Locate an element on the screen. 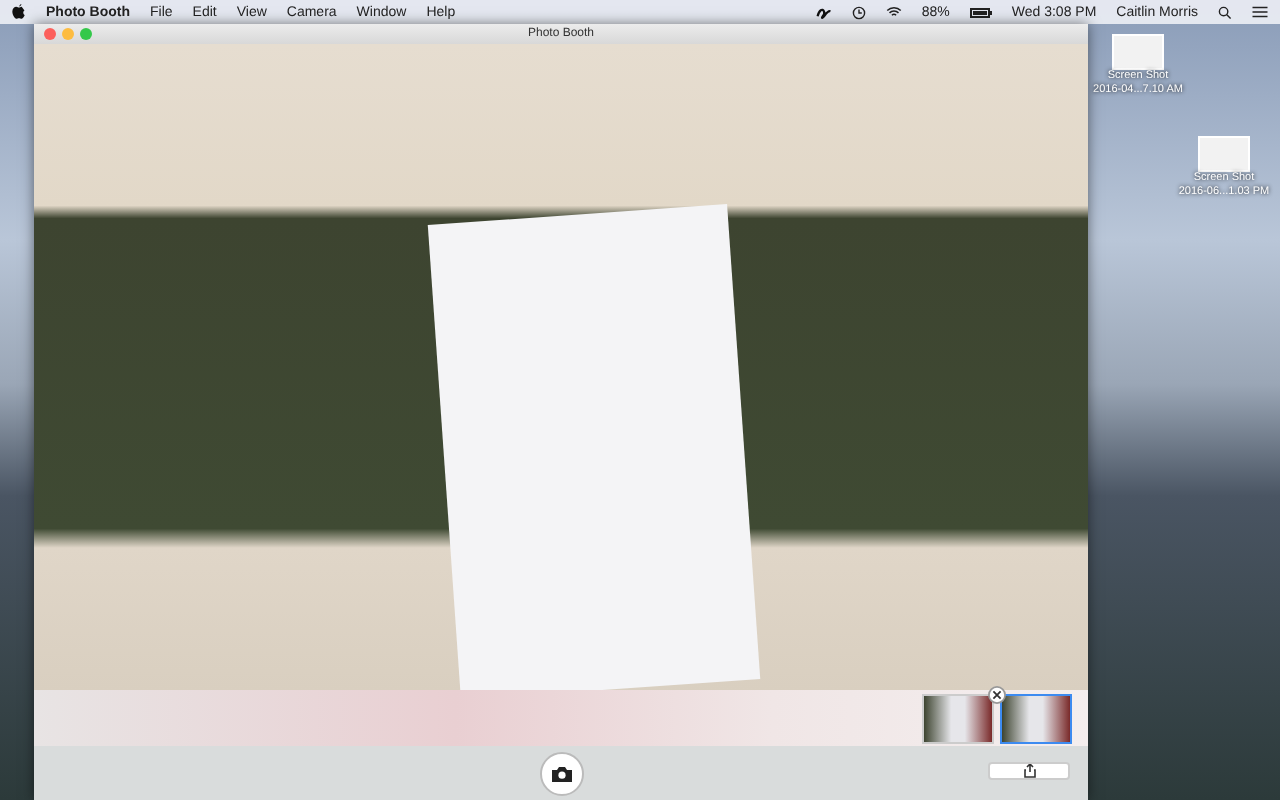 Image resolution: width=1280 pixels, height=800 pixels. share-button is located at coordinates (1029, 771).